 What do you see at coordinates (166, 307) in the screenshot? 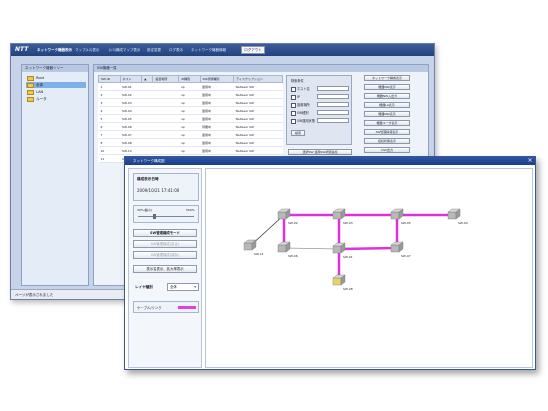
I see `legend-box: ケーブル/リンク` at bounding box center [166, 307].